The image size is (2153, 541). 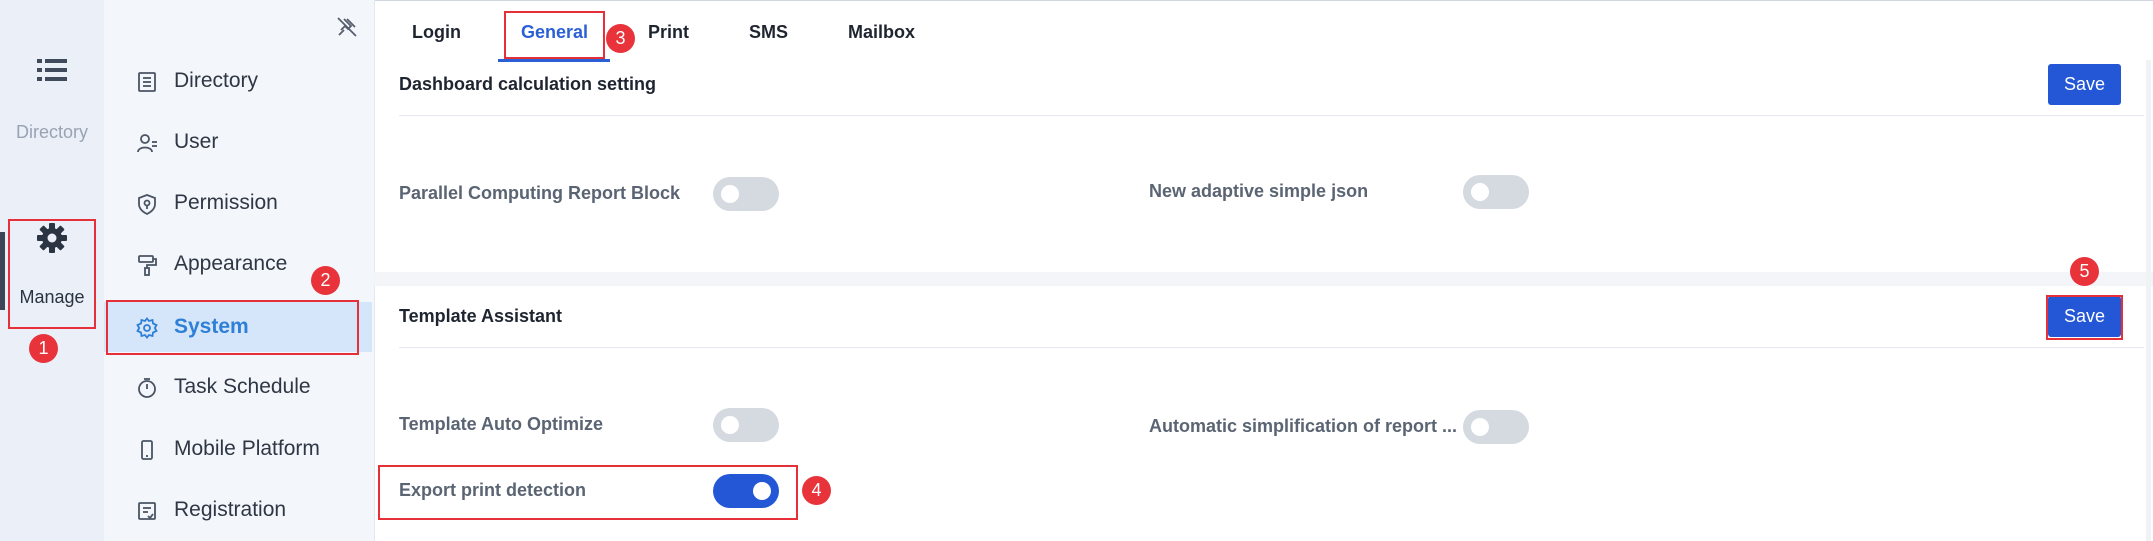 What do you see at coordinates (325, 280) in the screenshot?
I see `annotation-number: 2` at bounding box center [325, 280].